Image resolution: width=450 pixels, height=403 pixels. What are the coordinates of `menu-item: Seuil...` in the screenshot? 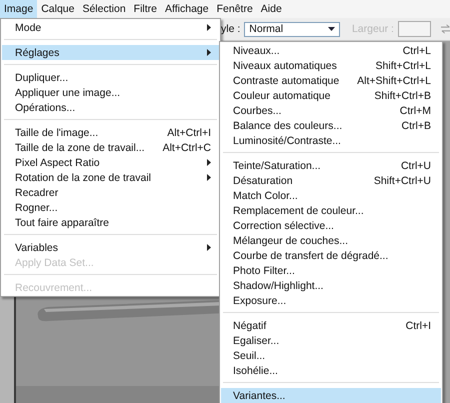 It's located at (331, 355).